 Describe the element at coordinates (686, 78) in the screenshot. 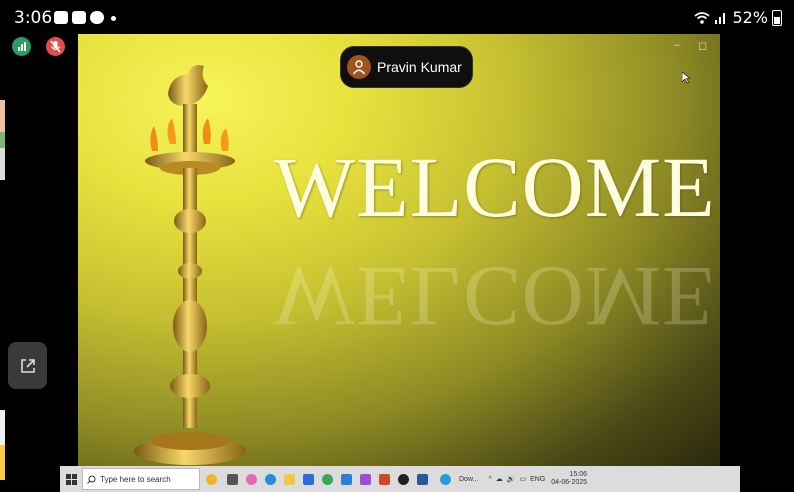

I see `mouse-cursor-icon` at that location.